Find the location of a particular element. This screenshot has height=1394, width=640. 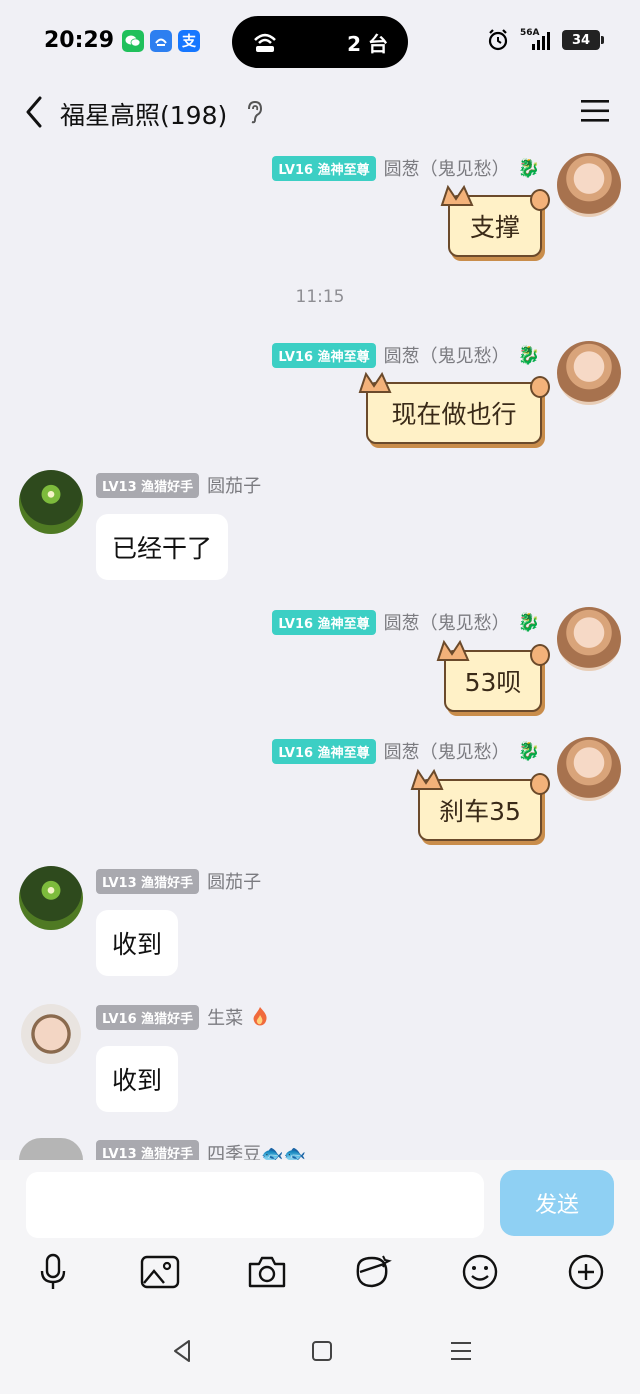

message-bubble: 刹车35 is located at coordinates (480, 804).